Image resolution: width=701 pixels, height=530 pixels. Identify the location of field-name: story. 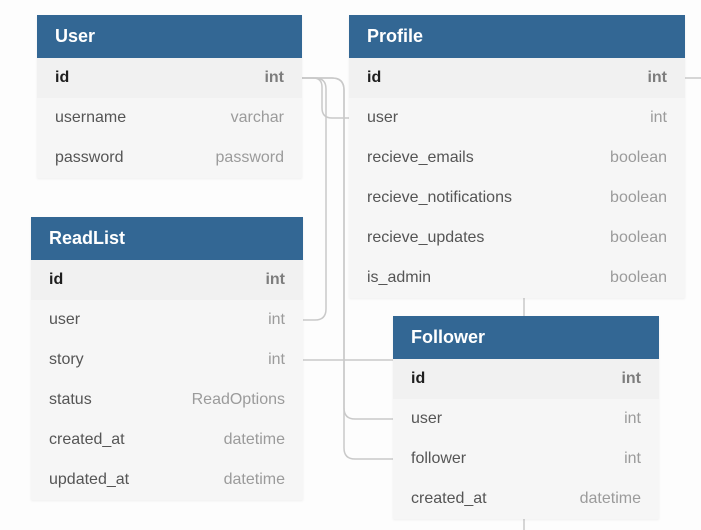
(66, 359).